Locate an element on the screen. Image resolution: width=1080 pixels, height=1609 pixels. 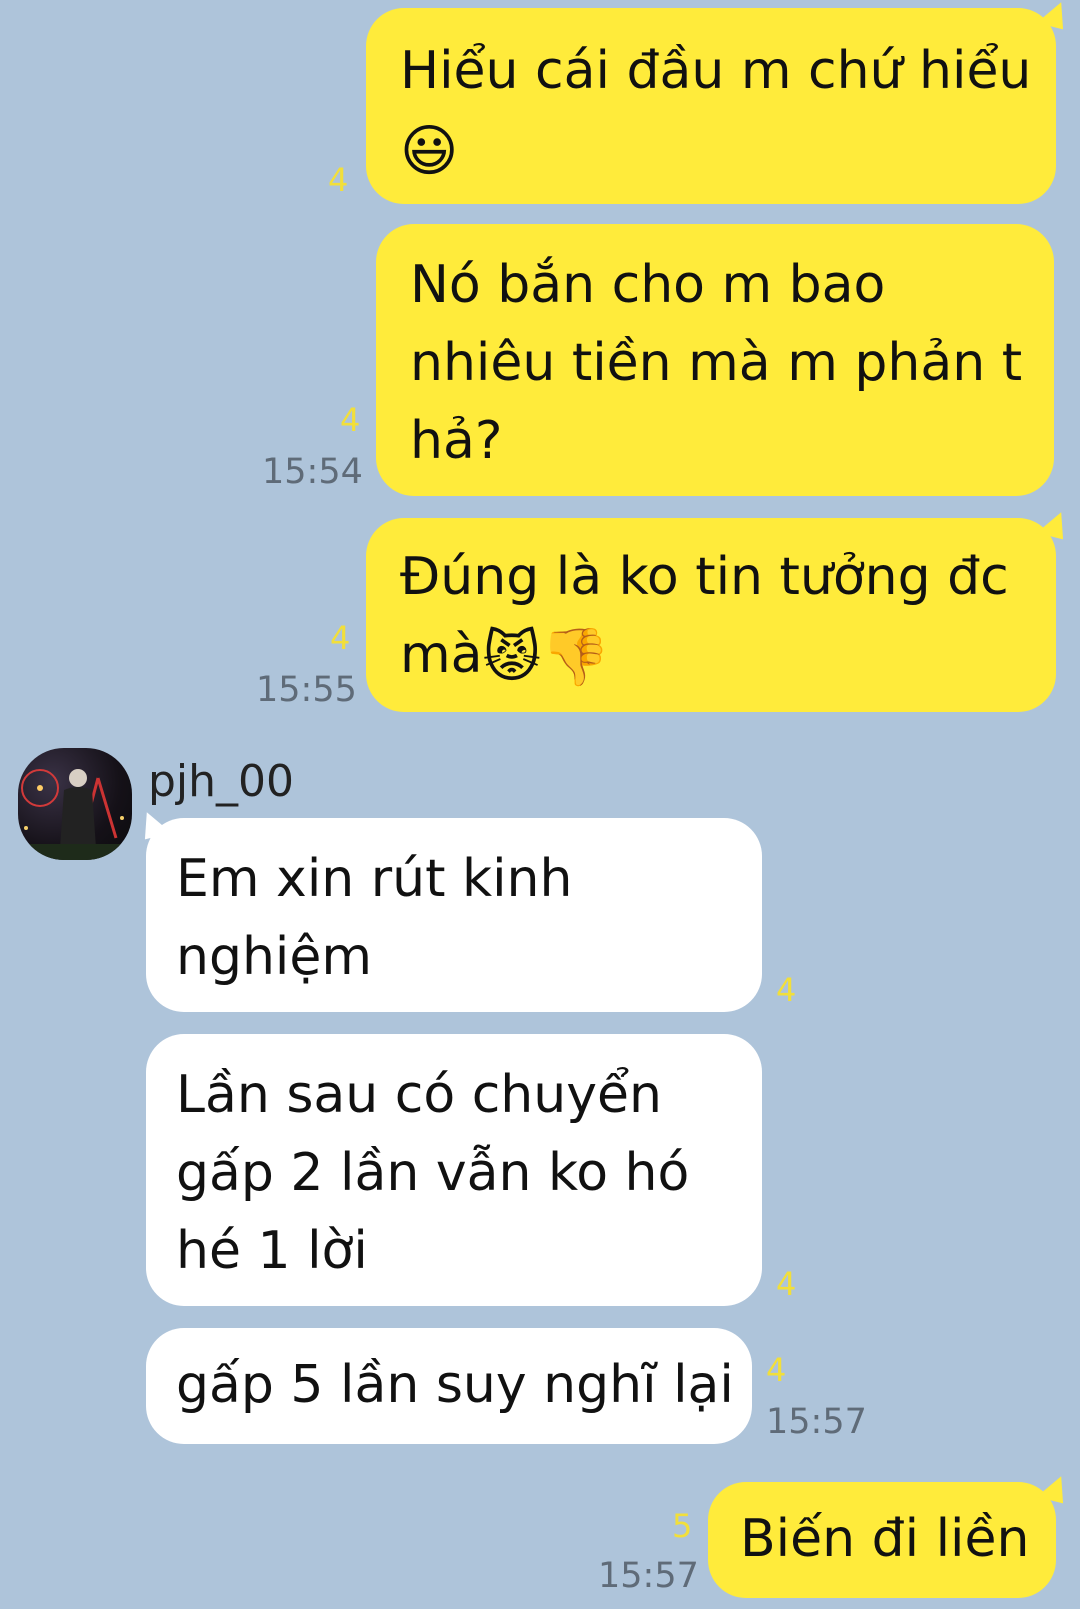
message-bubble-outgoing: Hiểu cái đầu m chứ hiểu 😃 is located at coordinates (711, 106).